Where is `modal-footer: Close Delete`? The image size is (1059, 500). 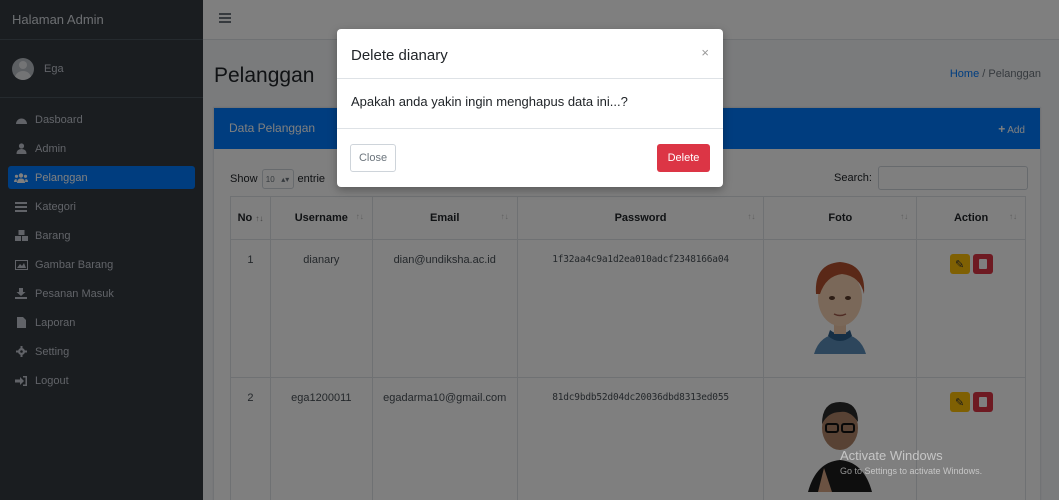
modal-footer: Close Delete is located at coordinates (530, 158).